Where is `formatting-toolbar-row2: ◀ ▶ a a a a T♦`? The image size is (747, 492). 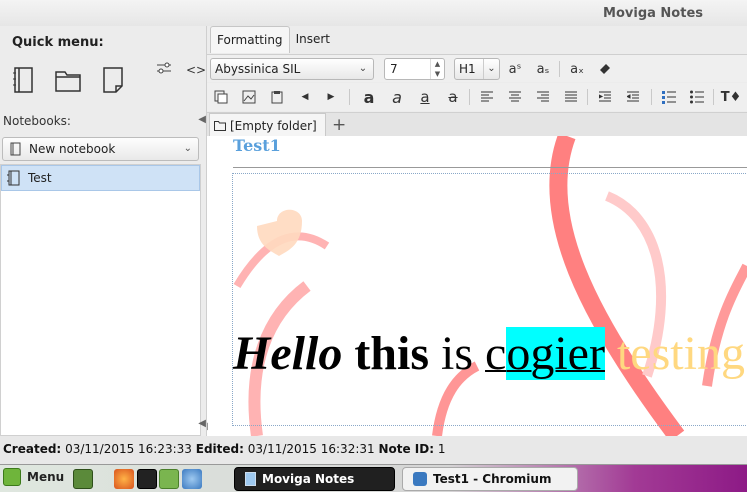
formatting-toolbar-row2: ◀ ▶ a a a a T♦ is located at coordinates (477, 97).